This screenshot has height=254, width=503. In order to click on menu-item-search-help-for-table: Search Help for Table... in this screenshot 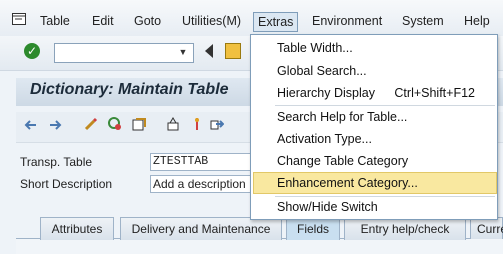, I will do `click(342, 117)`.